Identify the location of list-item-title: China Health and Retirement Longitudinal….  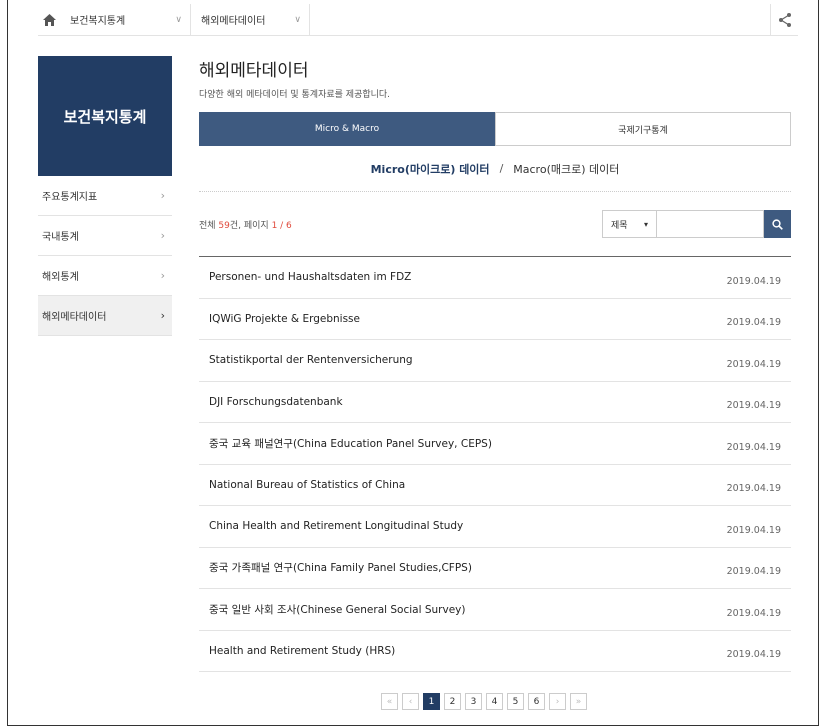
(336, 526).